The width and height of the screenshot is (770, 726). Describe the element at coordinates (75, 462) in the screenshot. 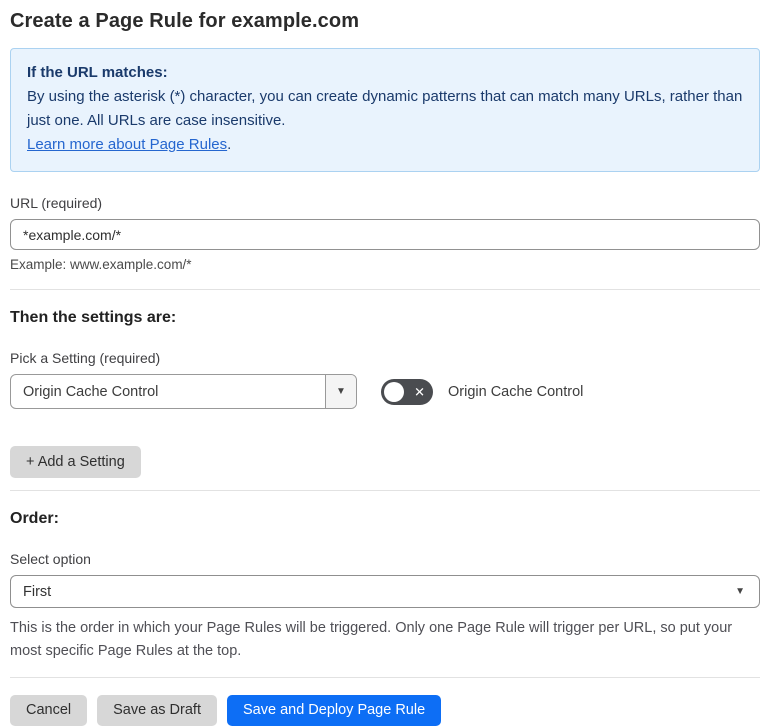

I see `add-setting-button: + Add a Setting` at that location.